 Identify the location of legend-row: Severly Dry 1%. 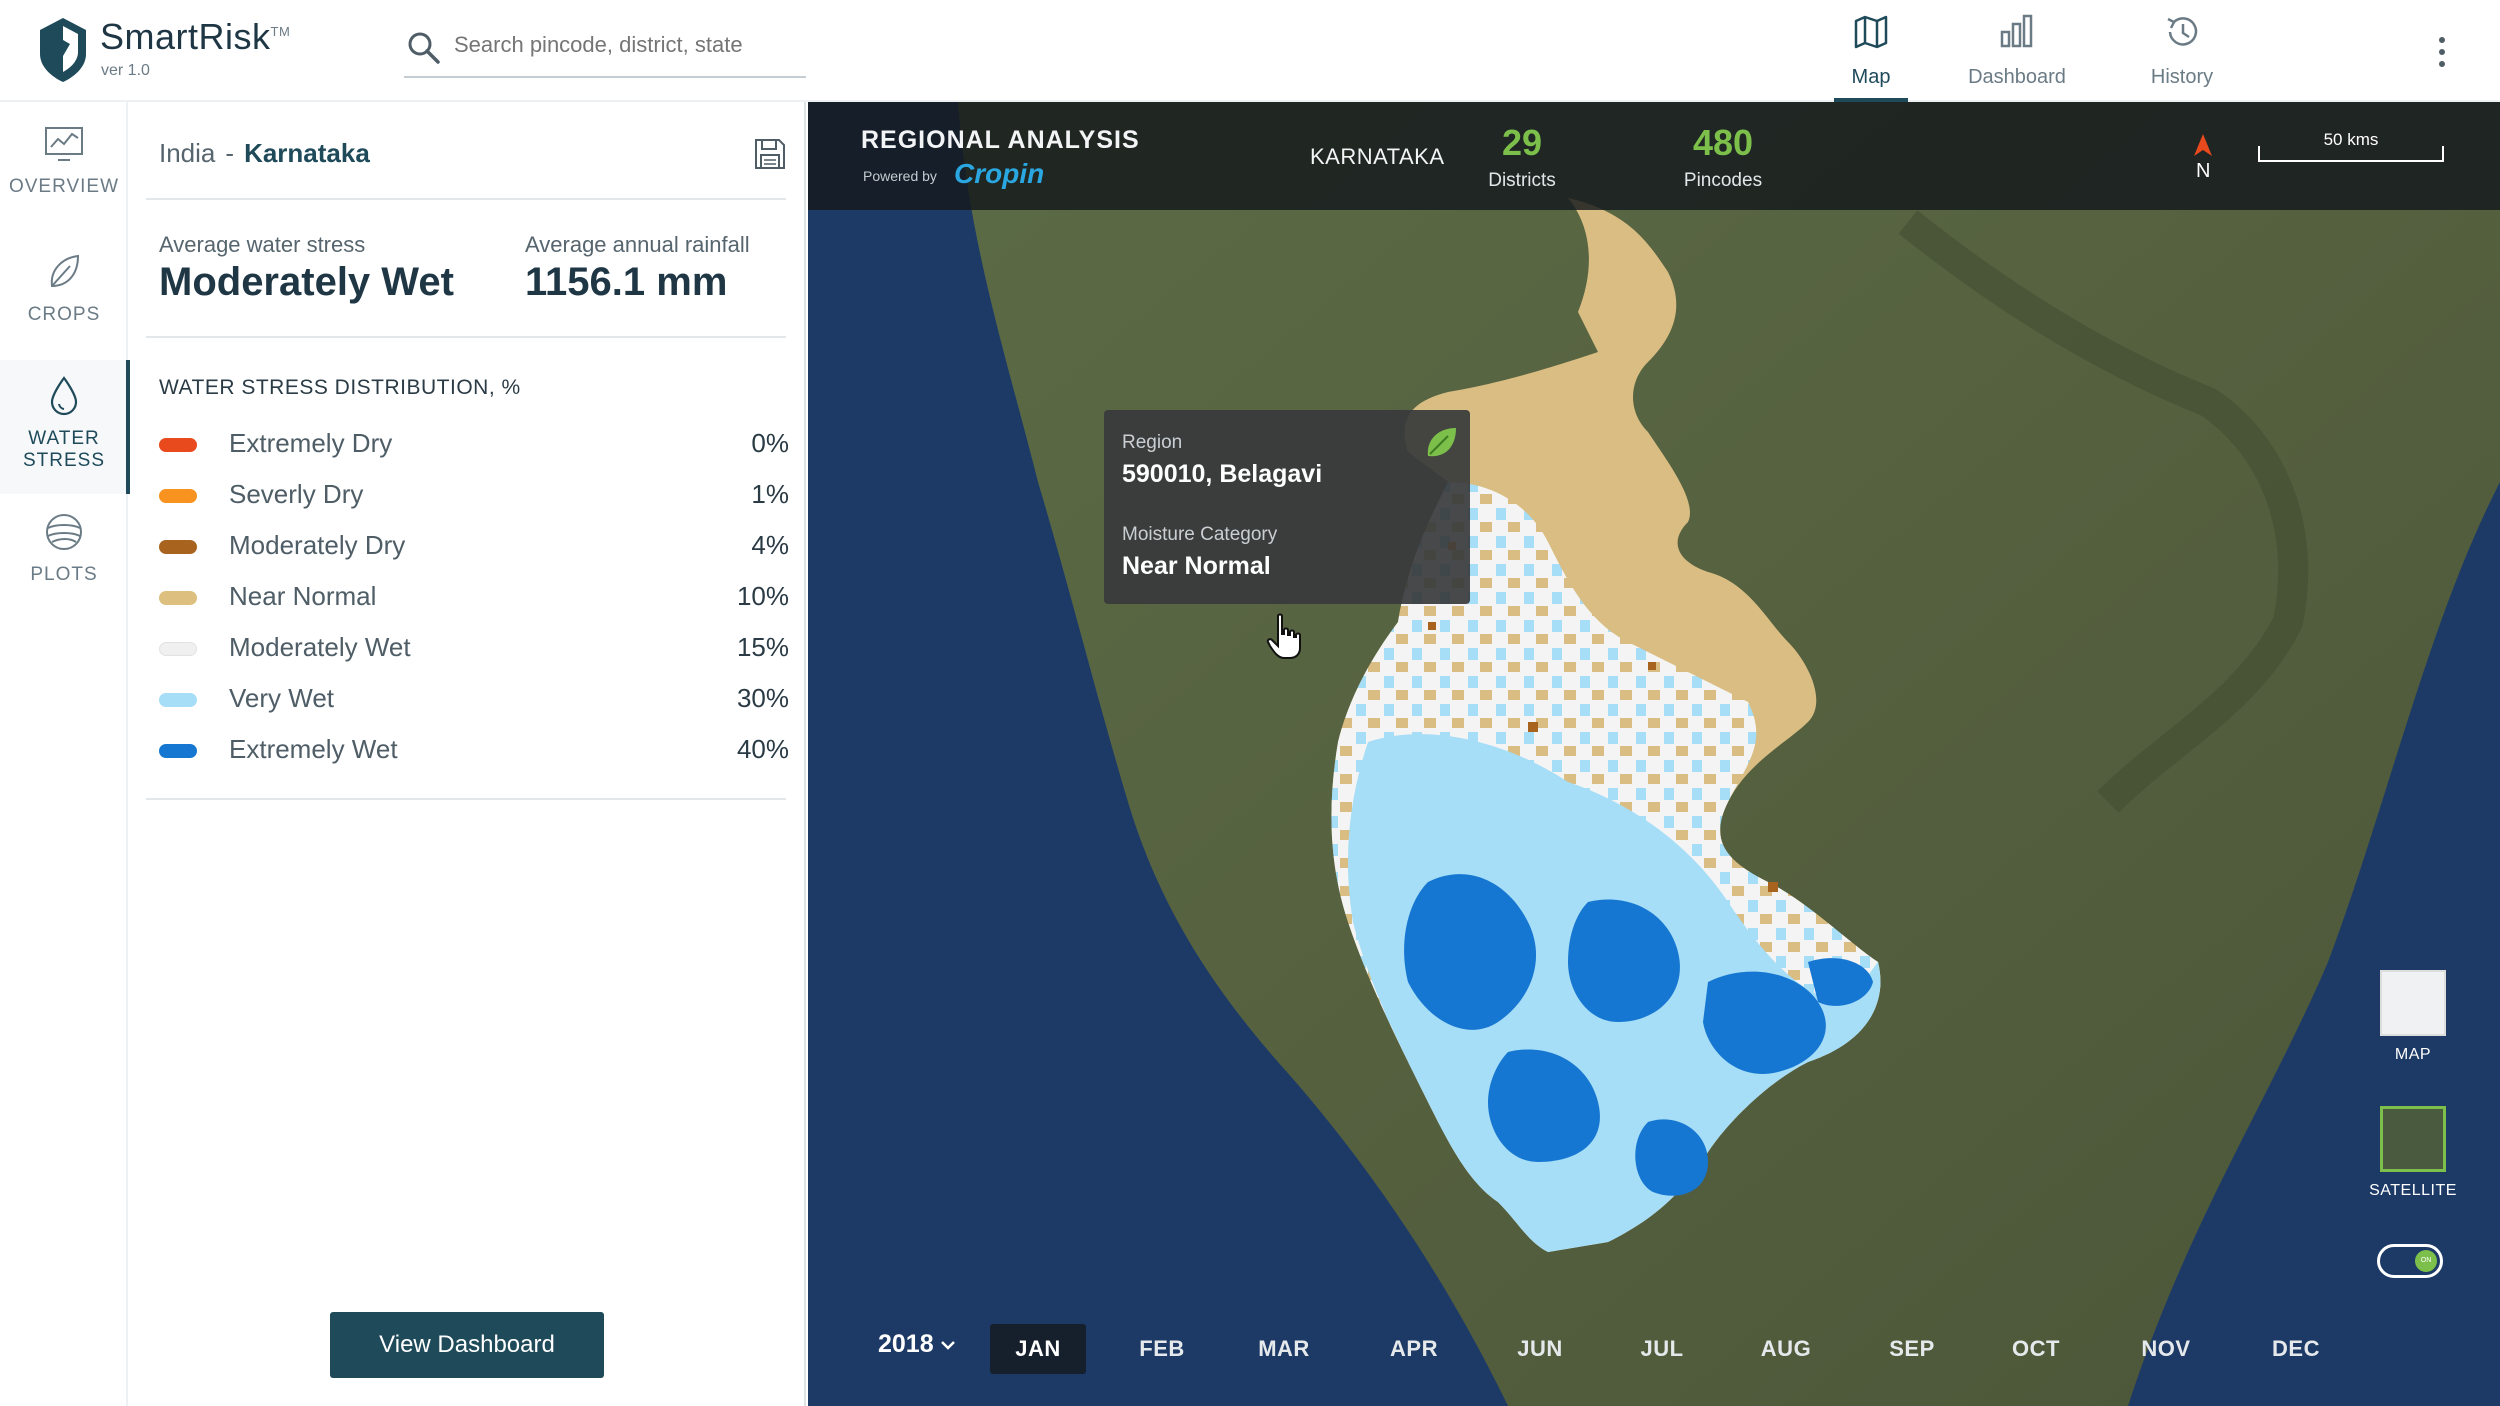
(474, 500).